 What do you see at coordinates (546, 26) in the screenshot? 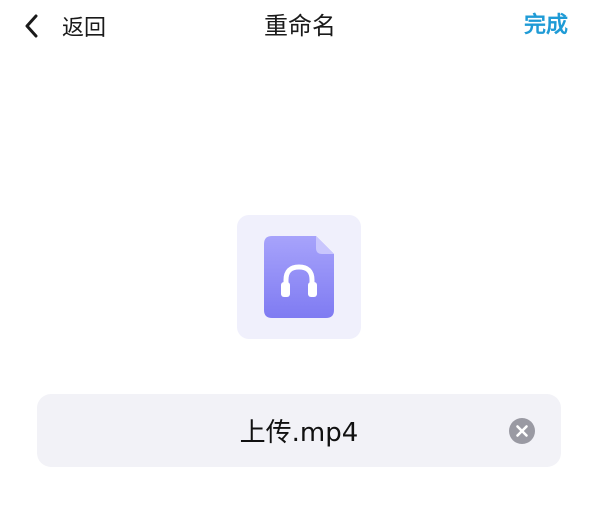
I see `done-button: 完成` at bounding box center [546, 26].